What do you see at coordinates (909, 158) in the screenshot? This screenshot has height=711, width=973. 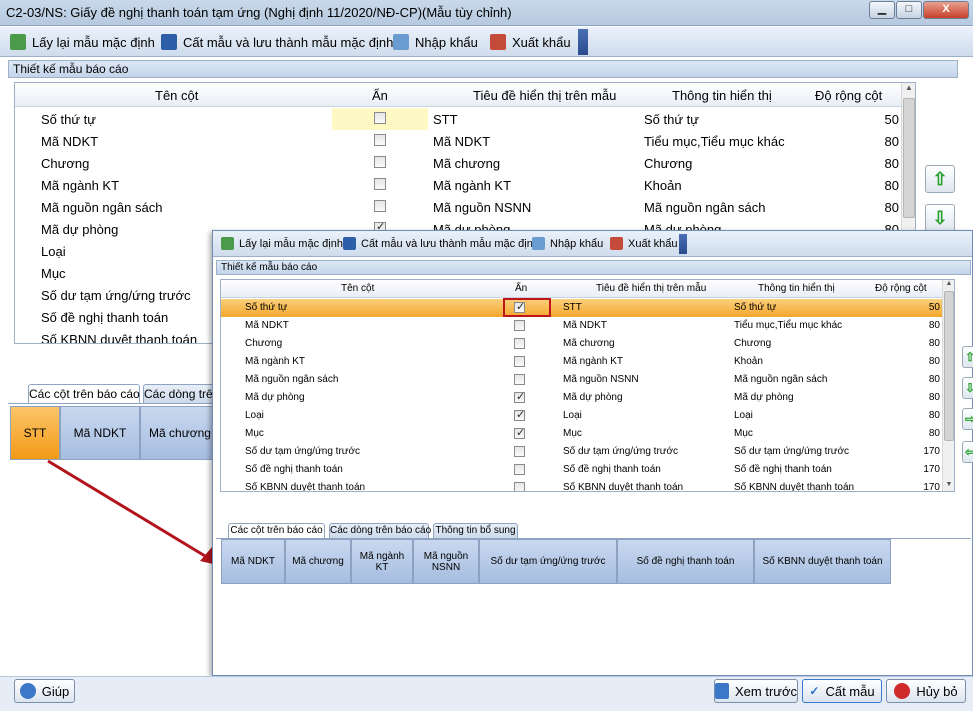 I see `scroll-thumb` at bounding box center [909, 158].